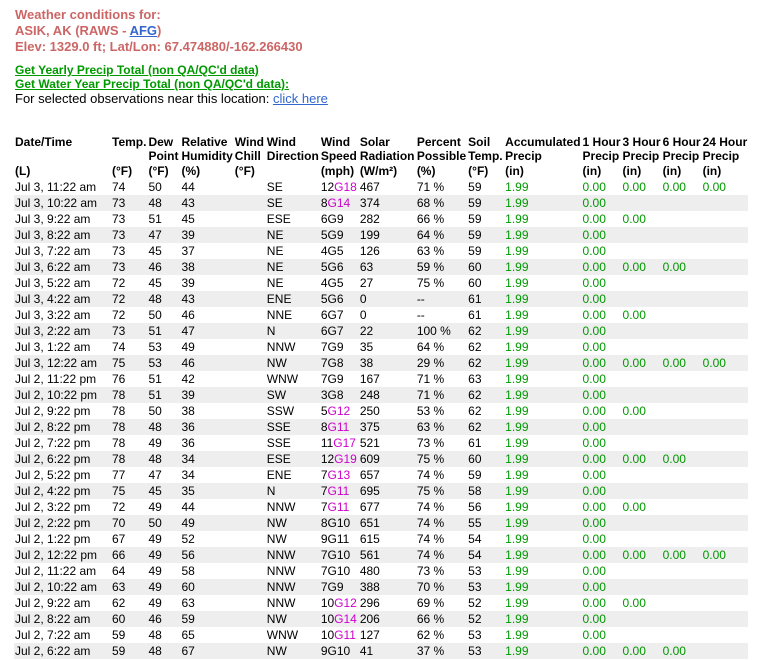 The image size is (760, 660). I want to click on column-header-11-l3: (in), so click(592, 171).